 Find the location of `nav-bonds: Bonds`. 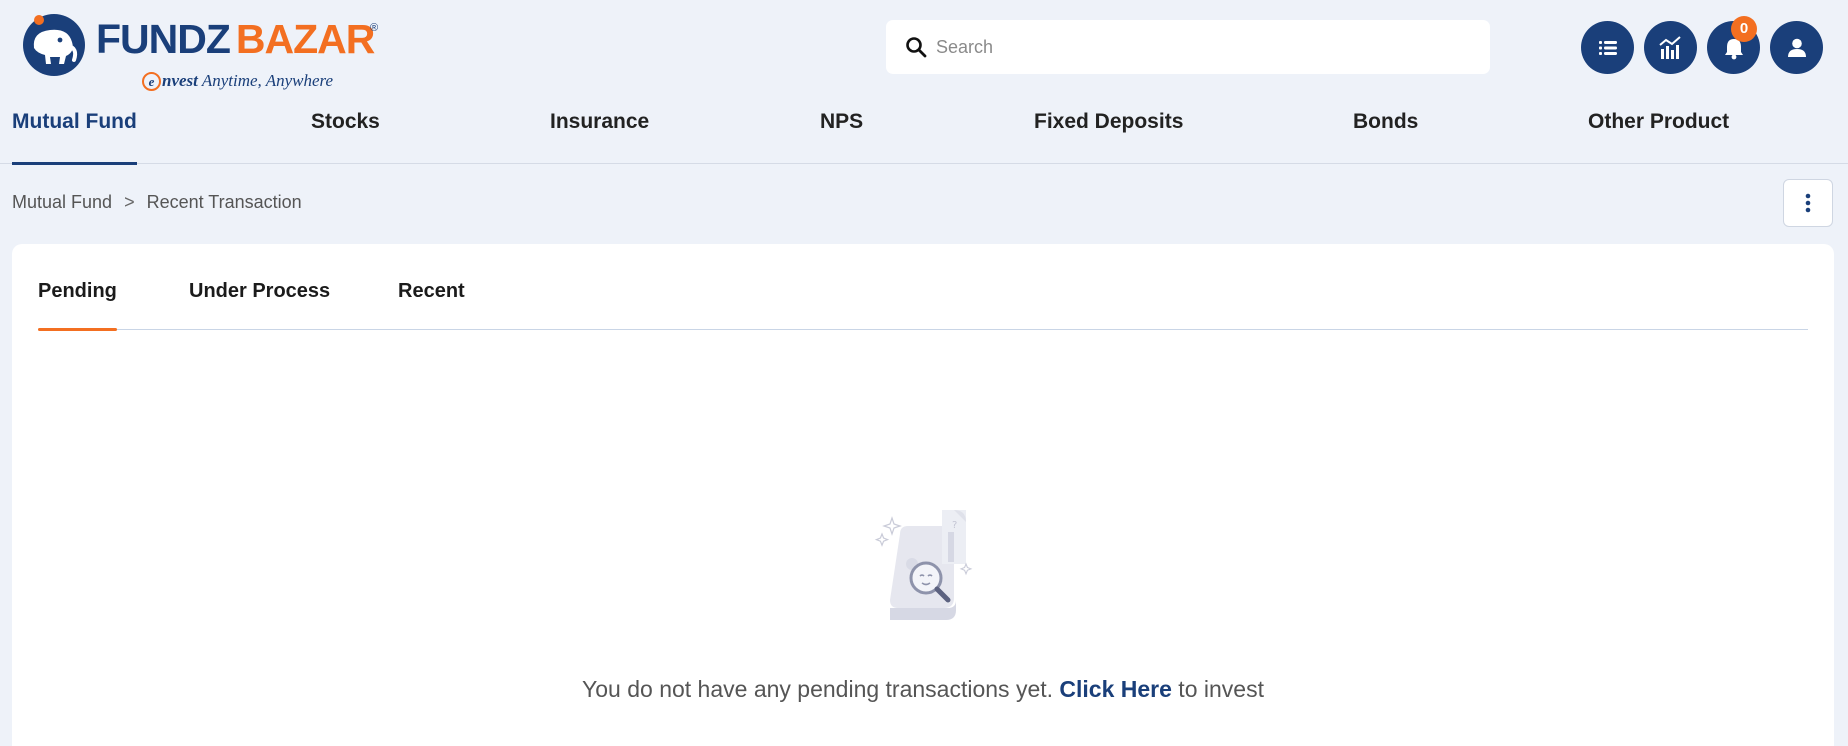

nav-bonds: Bonds is located at coordinates (1385, 137).